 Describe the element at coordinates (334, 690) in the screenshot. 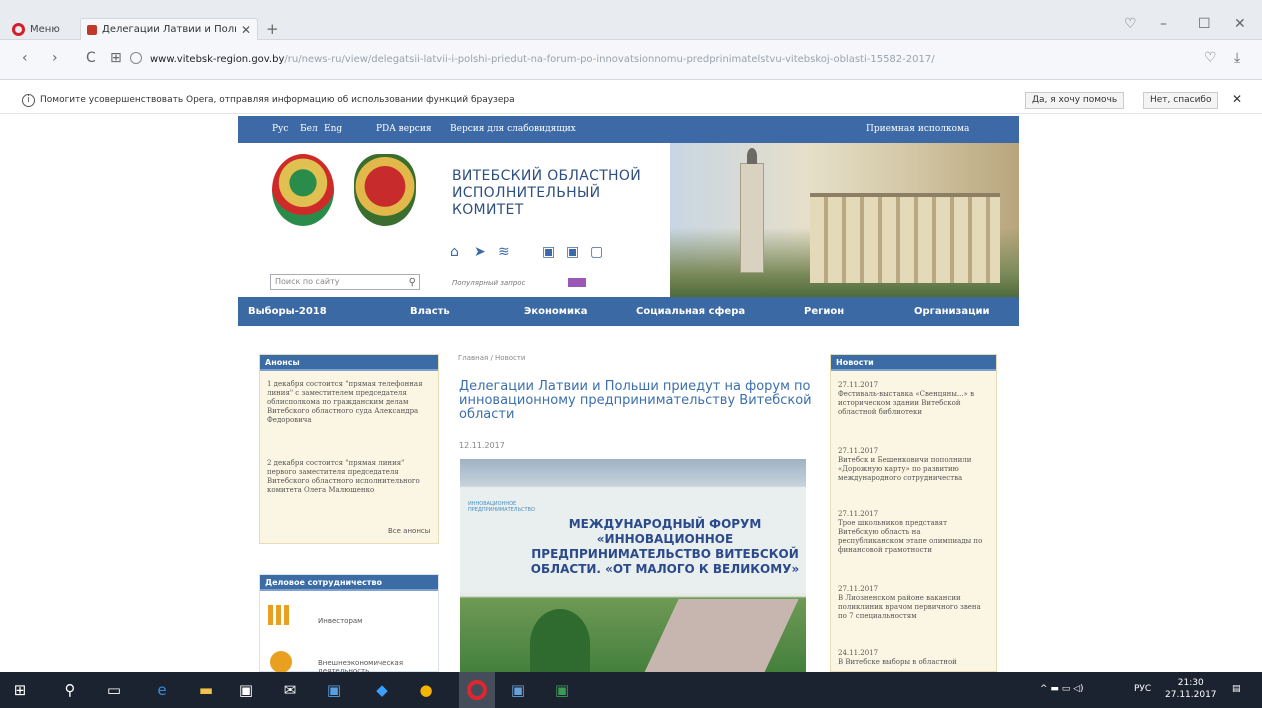

I see `app-icon: ▣` at that location.